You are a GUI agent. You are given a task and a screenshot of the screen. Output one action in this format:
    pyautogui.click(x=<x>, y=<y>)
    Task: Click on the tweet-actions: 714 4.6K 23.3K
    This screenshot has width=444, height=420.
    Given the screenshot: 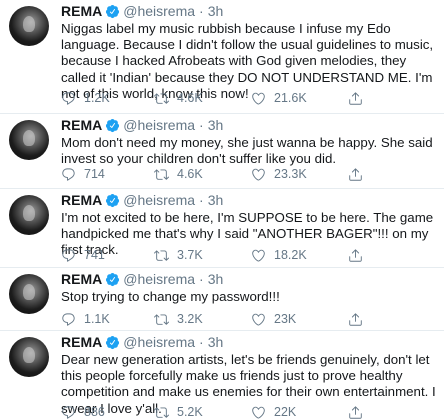 What is the action you would take?
    pyautogui.click(x=250, y=174)
    